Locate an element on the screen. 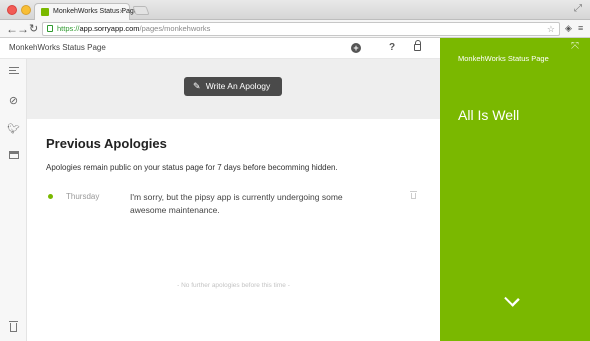 The image size is (590, 341). apologies-nav-icon is located at coordinates (13, 71).